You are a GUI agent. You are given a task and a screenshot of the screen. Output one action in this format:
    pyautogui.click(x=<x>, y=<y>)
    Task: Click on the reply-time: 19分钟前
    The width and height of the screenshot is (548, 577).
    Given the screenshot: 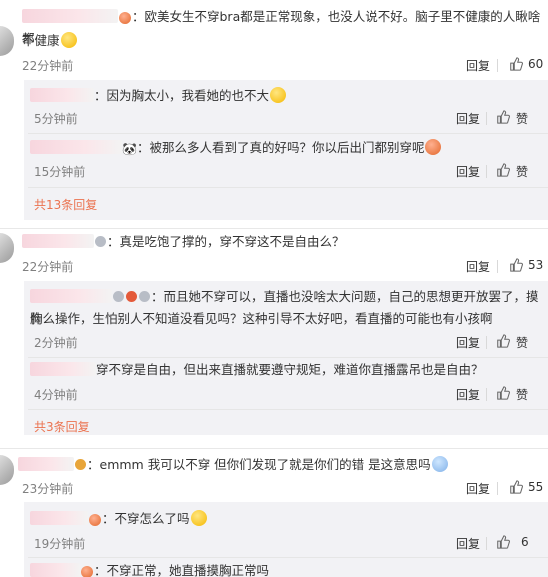 What is the action you would take?
    pyautogui.click(x=60, y=544)
    